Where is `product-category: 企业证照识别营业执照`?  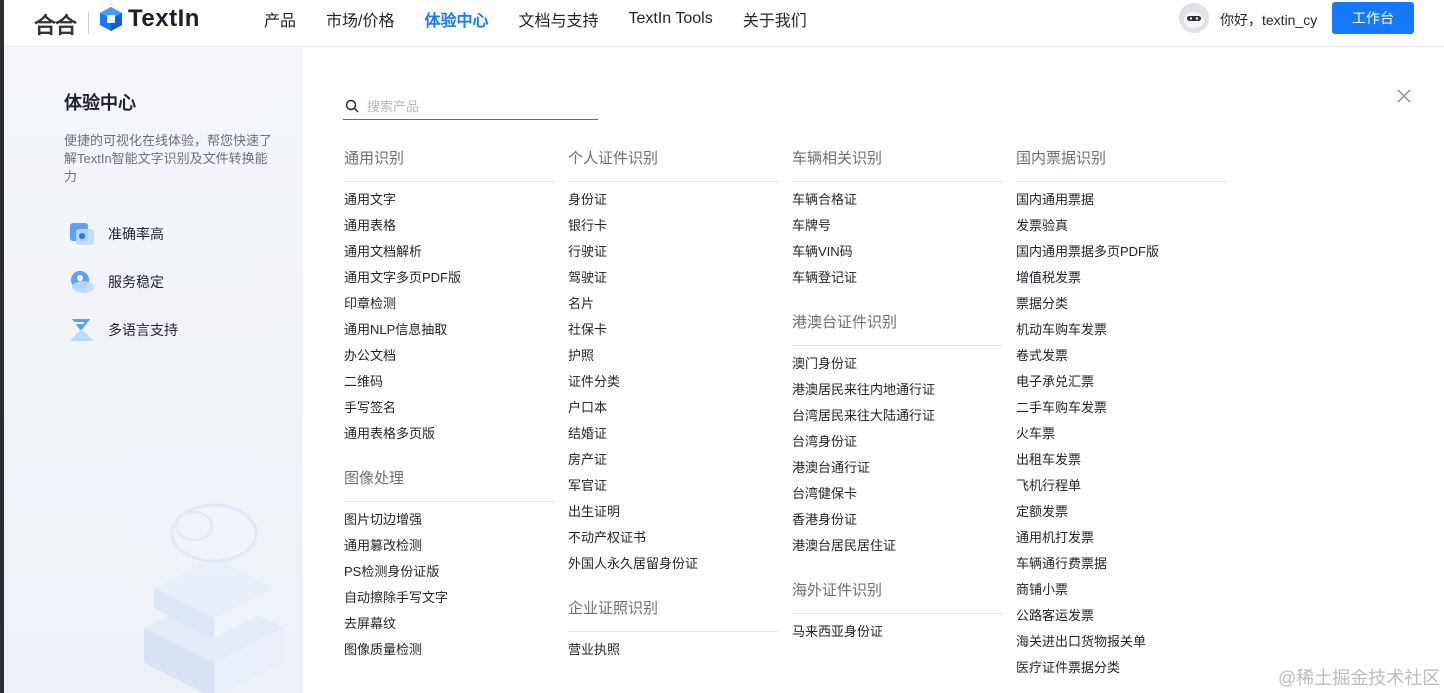 product-category: 企业证照识别营业执照 is located at coordinates (673, 631).